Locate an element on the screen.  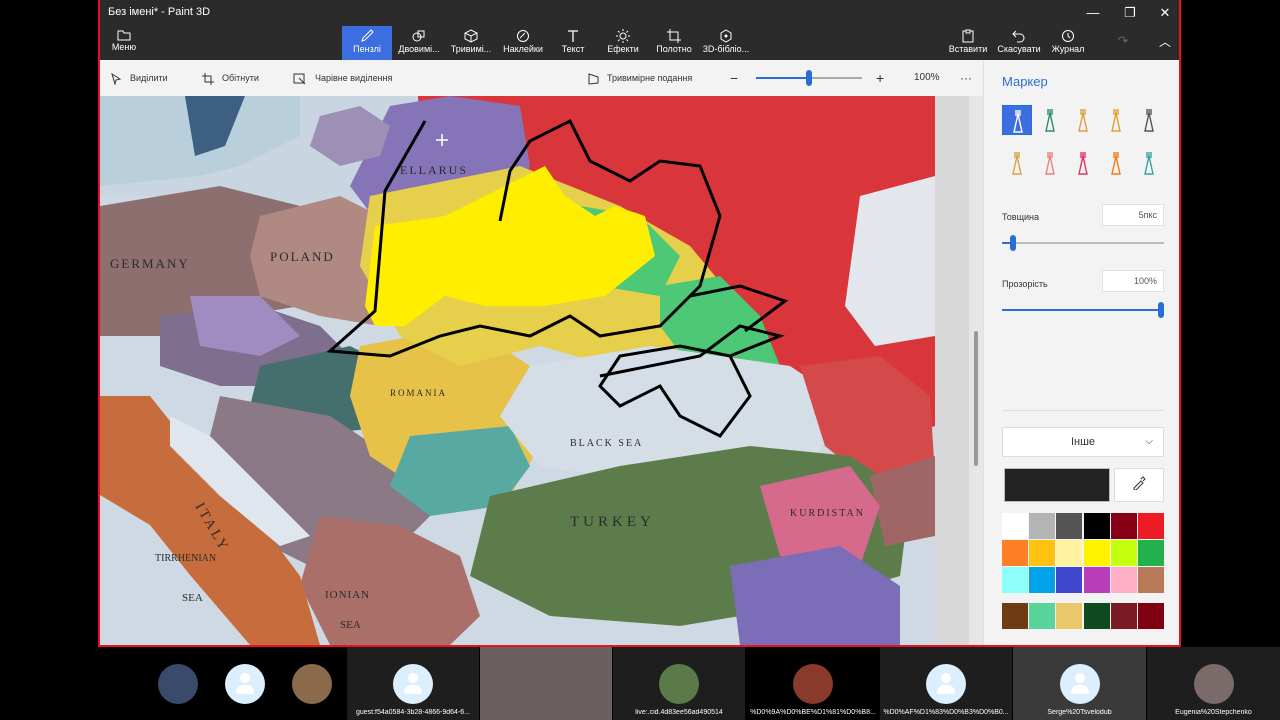
default-avatar-icon is located at coordinates (413, 684).